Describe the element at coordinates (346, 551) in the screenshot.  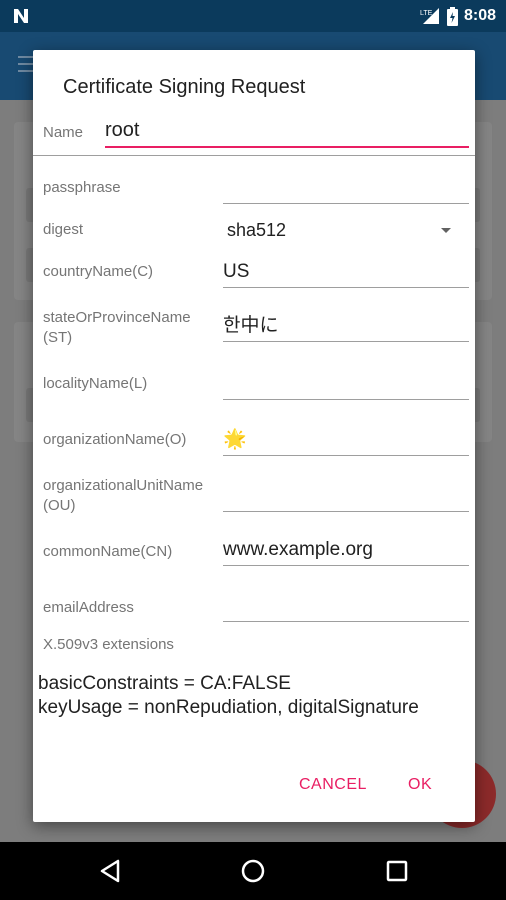
I see `common-name-input: www.example.org` at that location.